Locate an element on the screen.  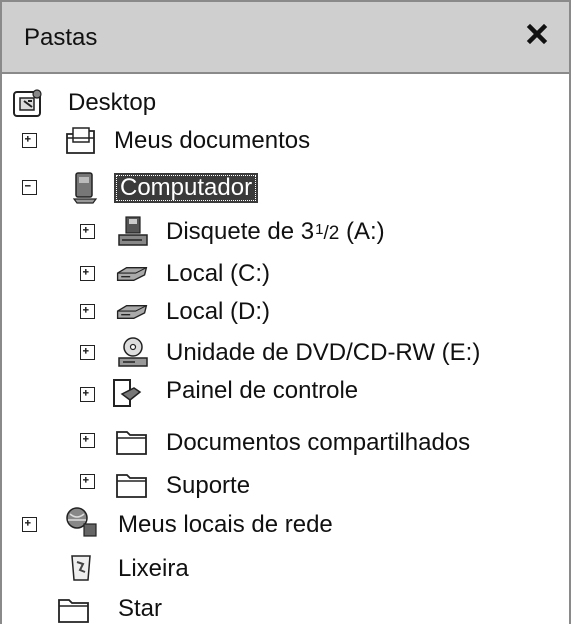
tree-item-label: Local (D:) is located at coordinates (218, 311).